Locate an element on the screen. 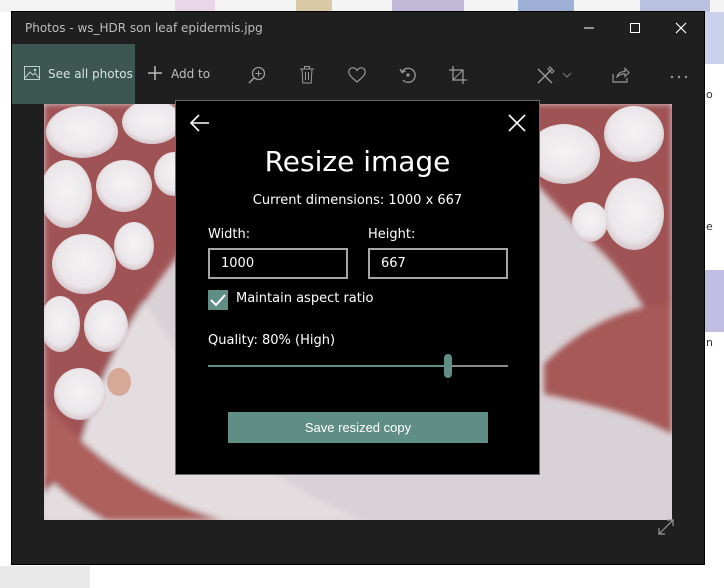 This screenshot has height=588, width=724. favorite-button is located at coordinates (357, 75).